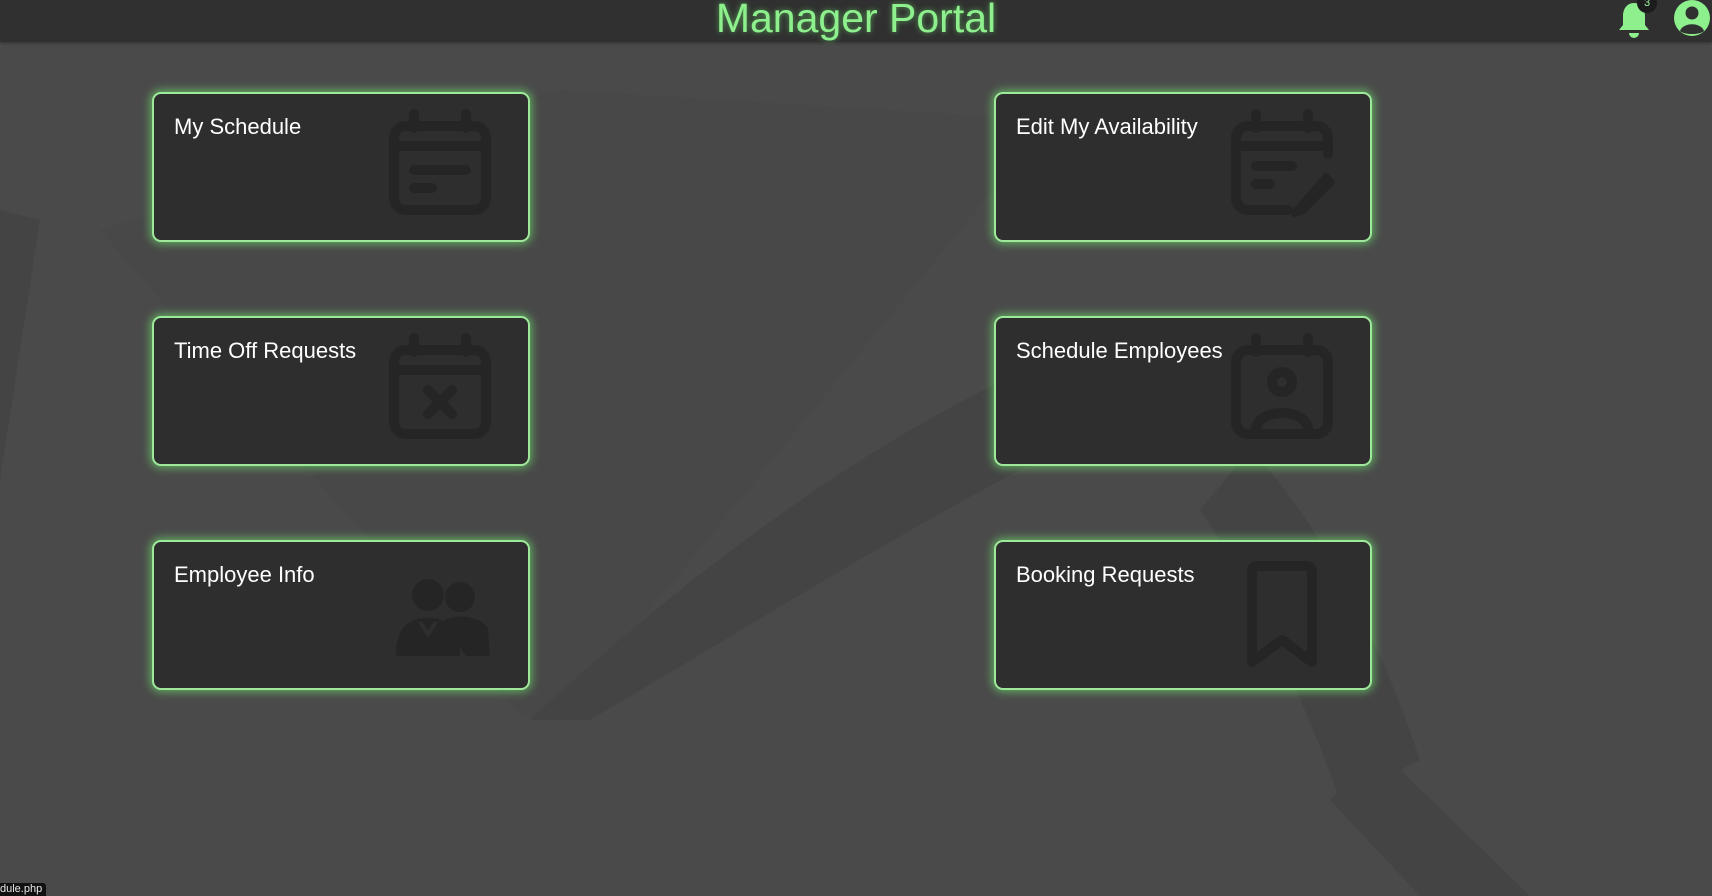  What do you see at coordinates (1183, 167) in the screenshot?
I see `card-edit-my-availability: Edit My Availability` at bounding box center [1183, 167].